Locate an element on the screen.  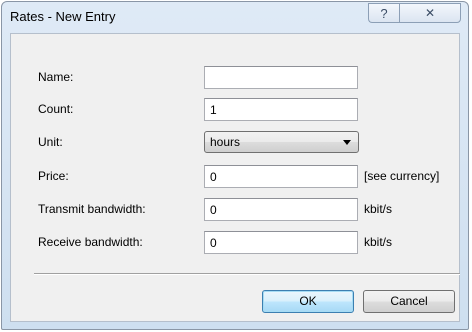
help-button: ? is located at coordinates (383, 13).